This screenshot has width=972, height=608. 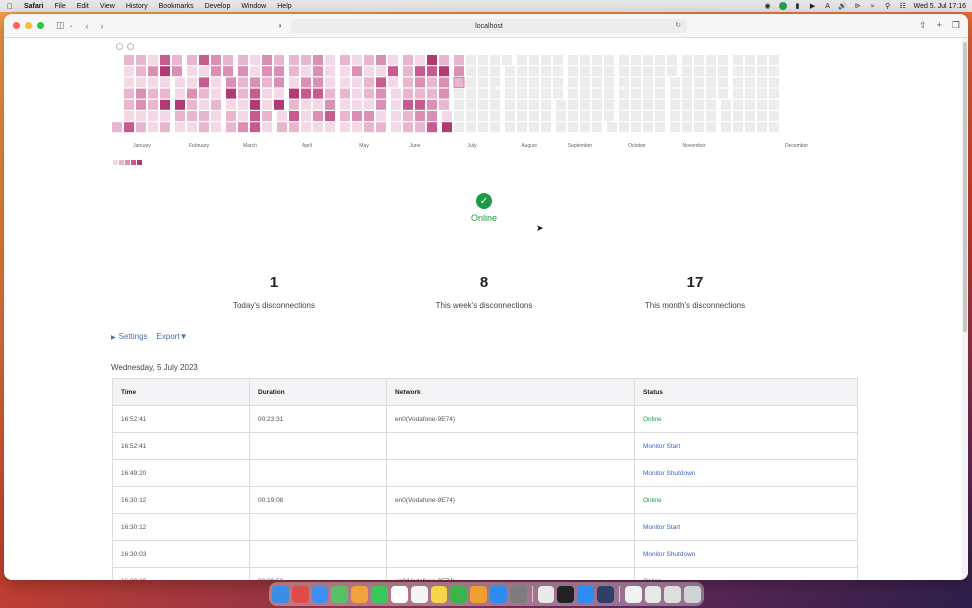 What do you see at coordinates (813, 6) in the screenshot?
I see `play-icon: ▶` at bounding box center [813, 6].